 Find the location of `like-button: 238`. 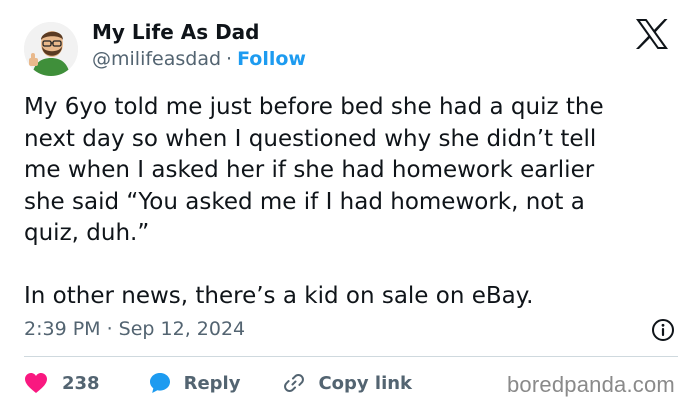

like-button: 238 is located at coordinates (62, 383).